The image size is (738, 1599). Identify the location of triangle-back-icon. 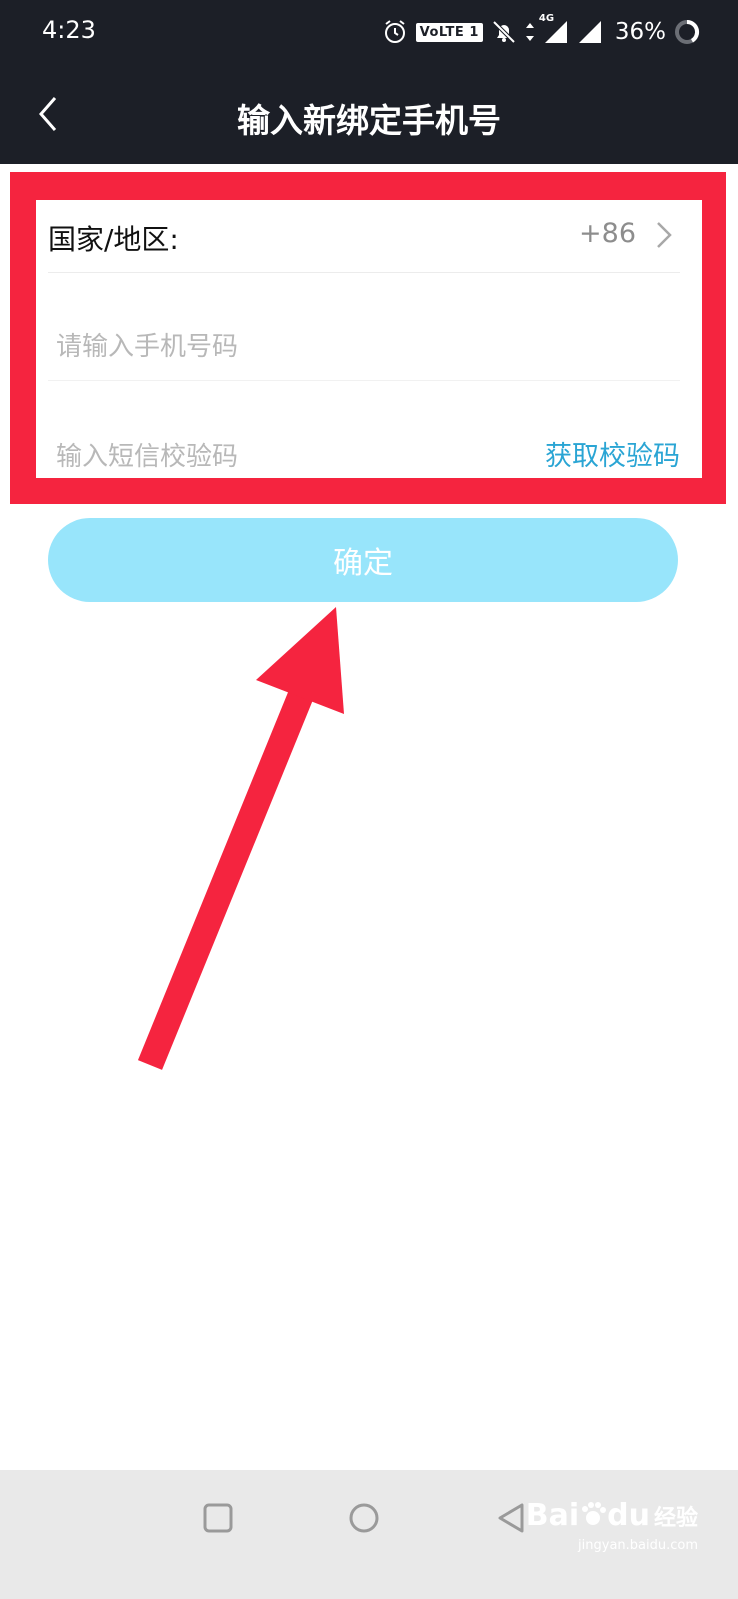
(511, 1518).